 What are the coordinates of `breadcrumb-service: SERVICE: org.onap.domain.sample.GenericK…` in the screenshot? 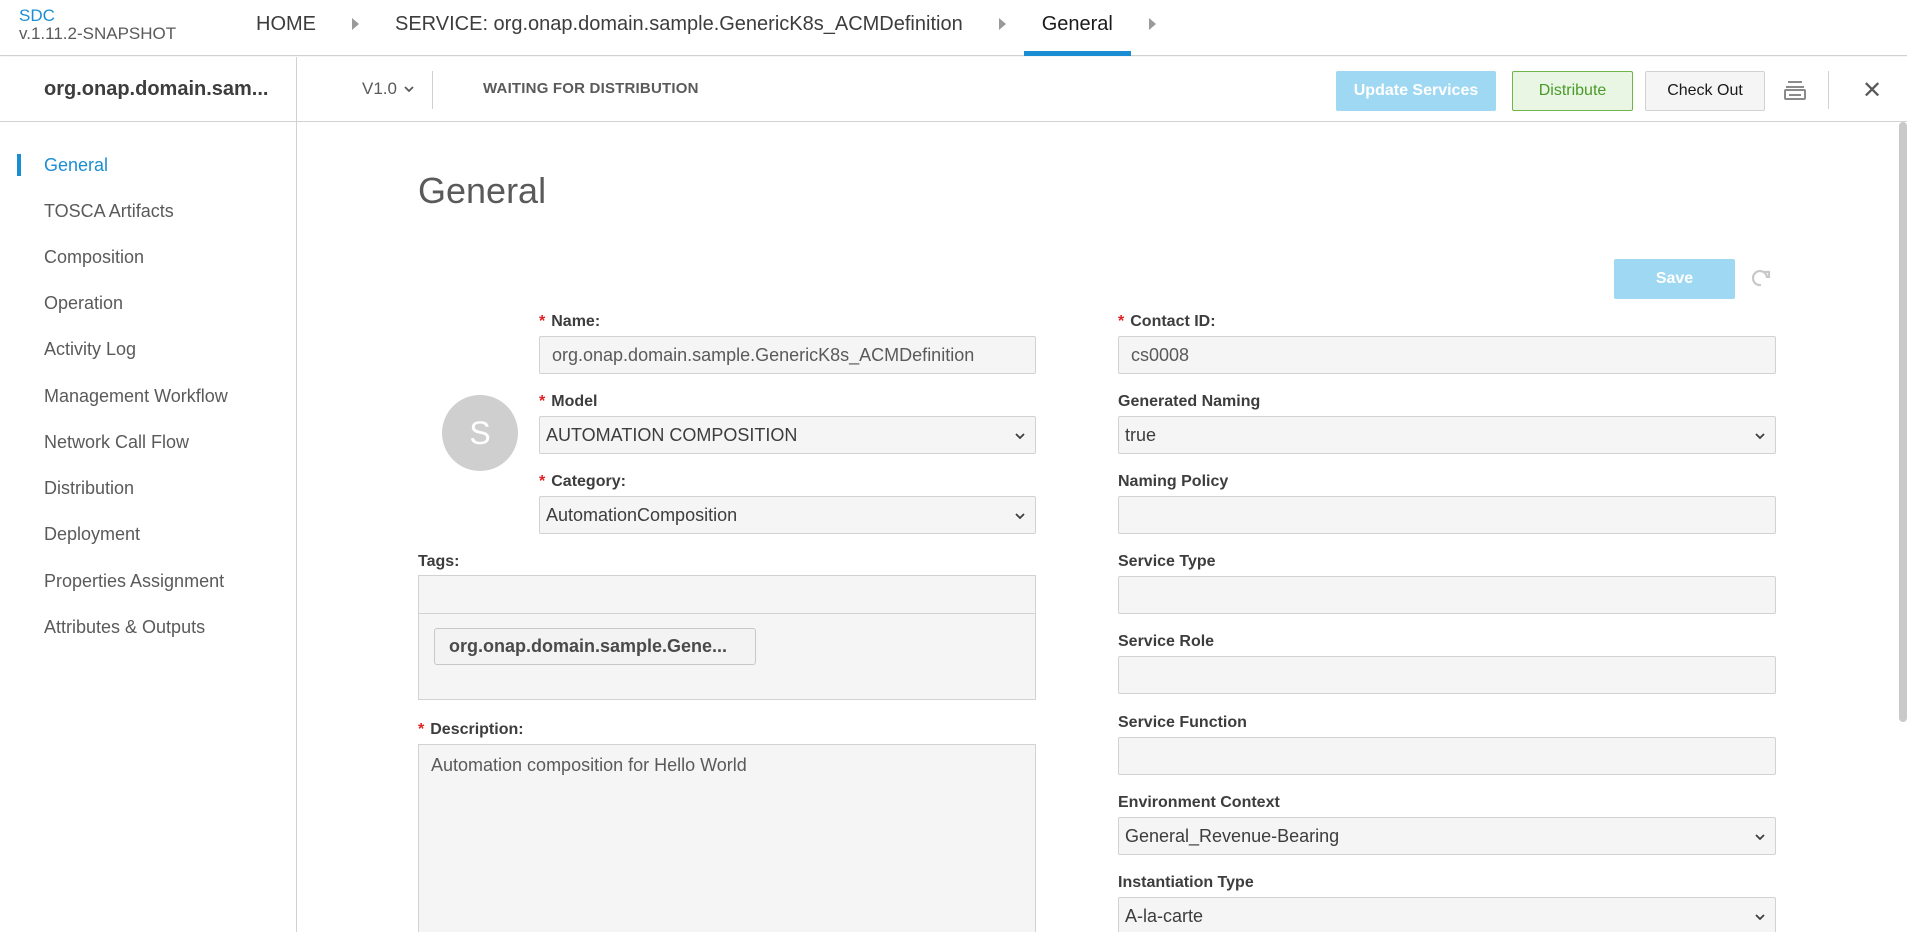 It's located at (679, 28).